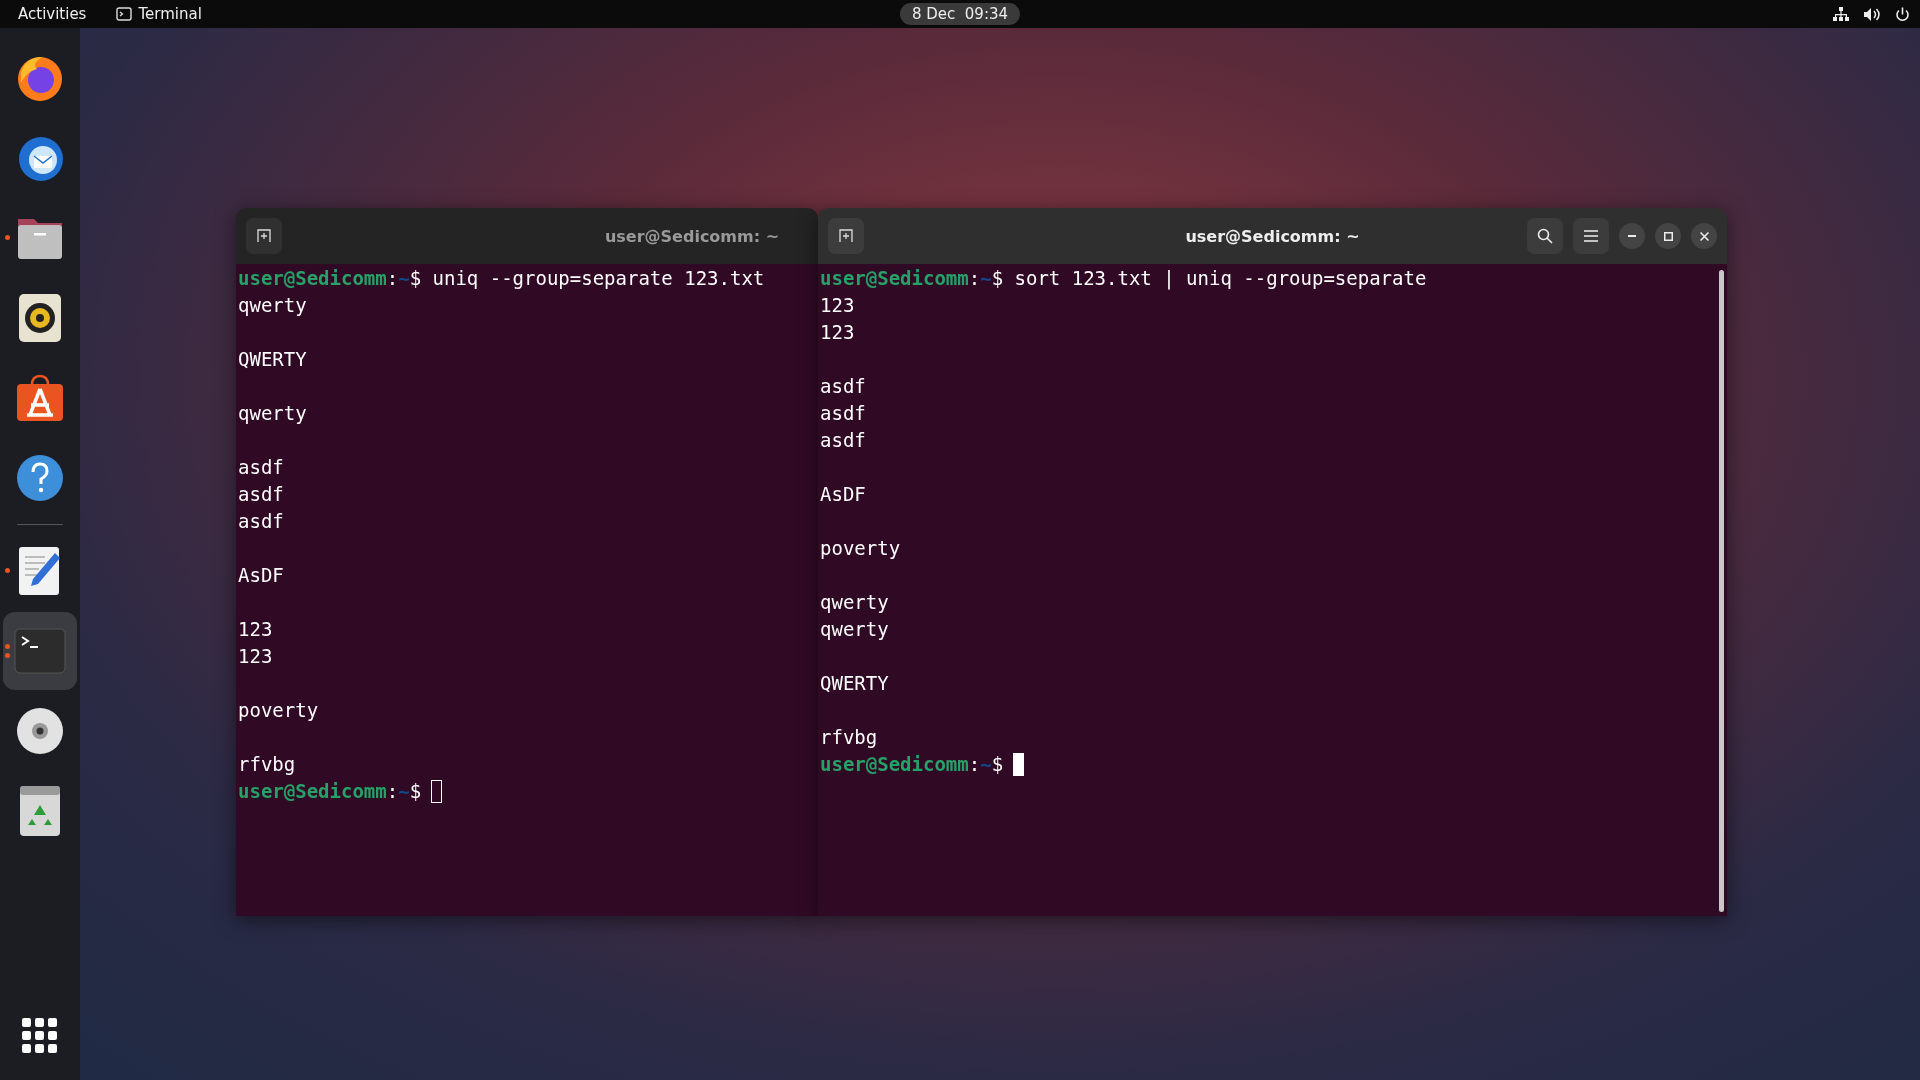 The width and height of the screenshot is (1920, 1080). I want to click on search-icon, so click(1545, 236).